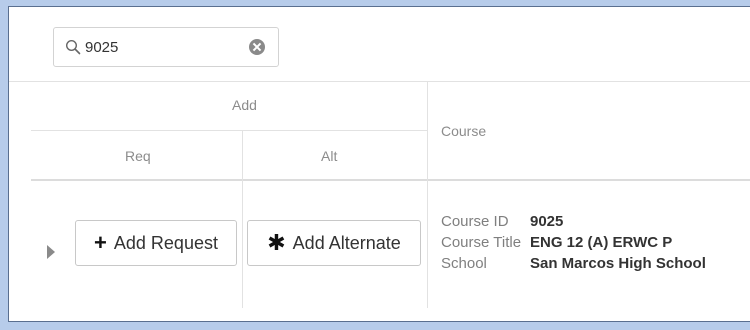 This screenshot has height=330, width=750. What do you see at coordinates (346, 242) in the screenshot?
I see `add-alternate-label: Add Alternate` at bounding box center [346, 242].